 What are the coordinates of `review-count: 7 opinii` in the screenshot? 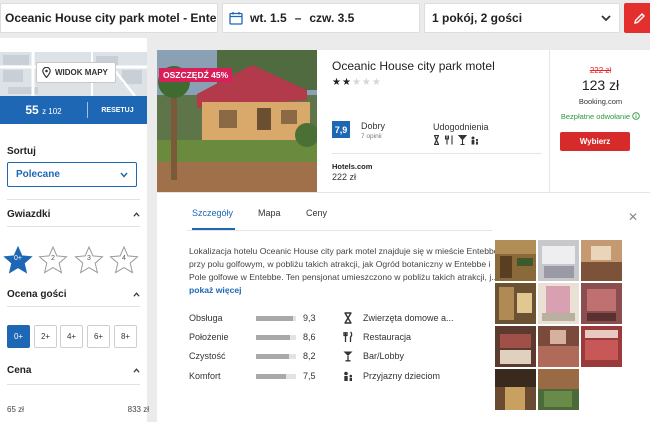 It's located at (371, 136).